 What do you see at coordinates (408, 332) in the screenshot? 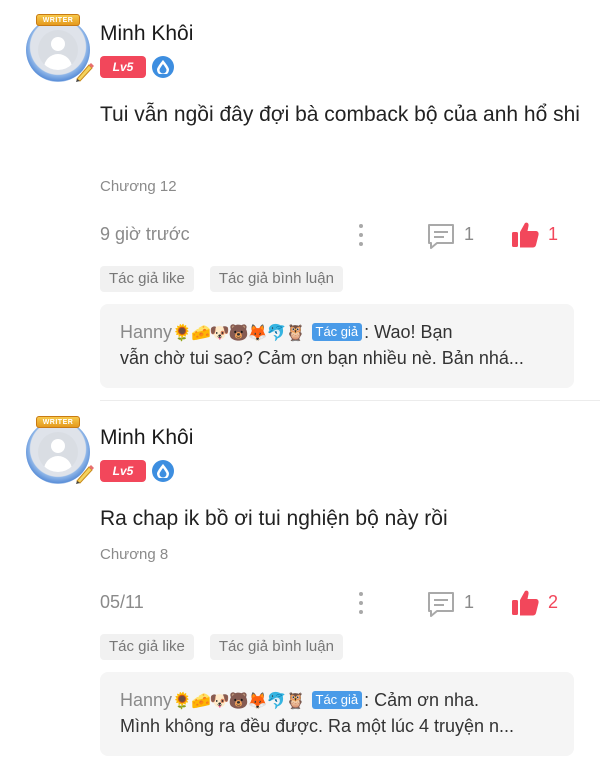
I see `reply-text-start: : Wao! Bạn` at bounding box center [408, 332].